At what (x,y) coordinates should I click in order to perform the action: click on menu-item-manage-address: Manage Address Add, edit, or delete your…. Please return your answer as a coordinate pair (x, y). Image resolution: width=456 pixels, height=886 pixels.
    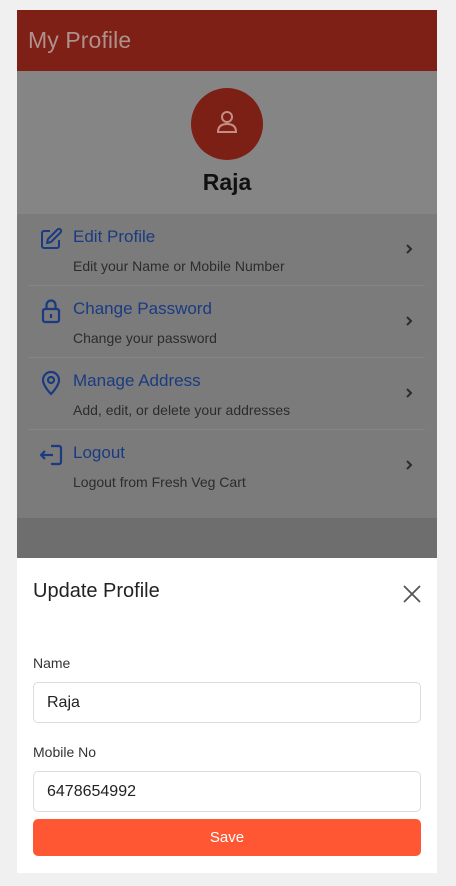
    Looking at the image, I should click on (226, 394).